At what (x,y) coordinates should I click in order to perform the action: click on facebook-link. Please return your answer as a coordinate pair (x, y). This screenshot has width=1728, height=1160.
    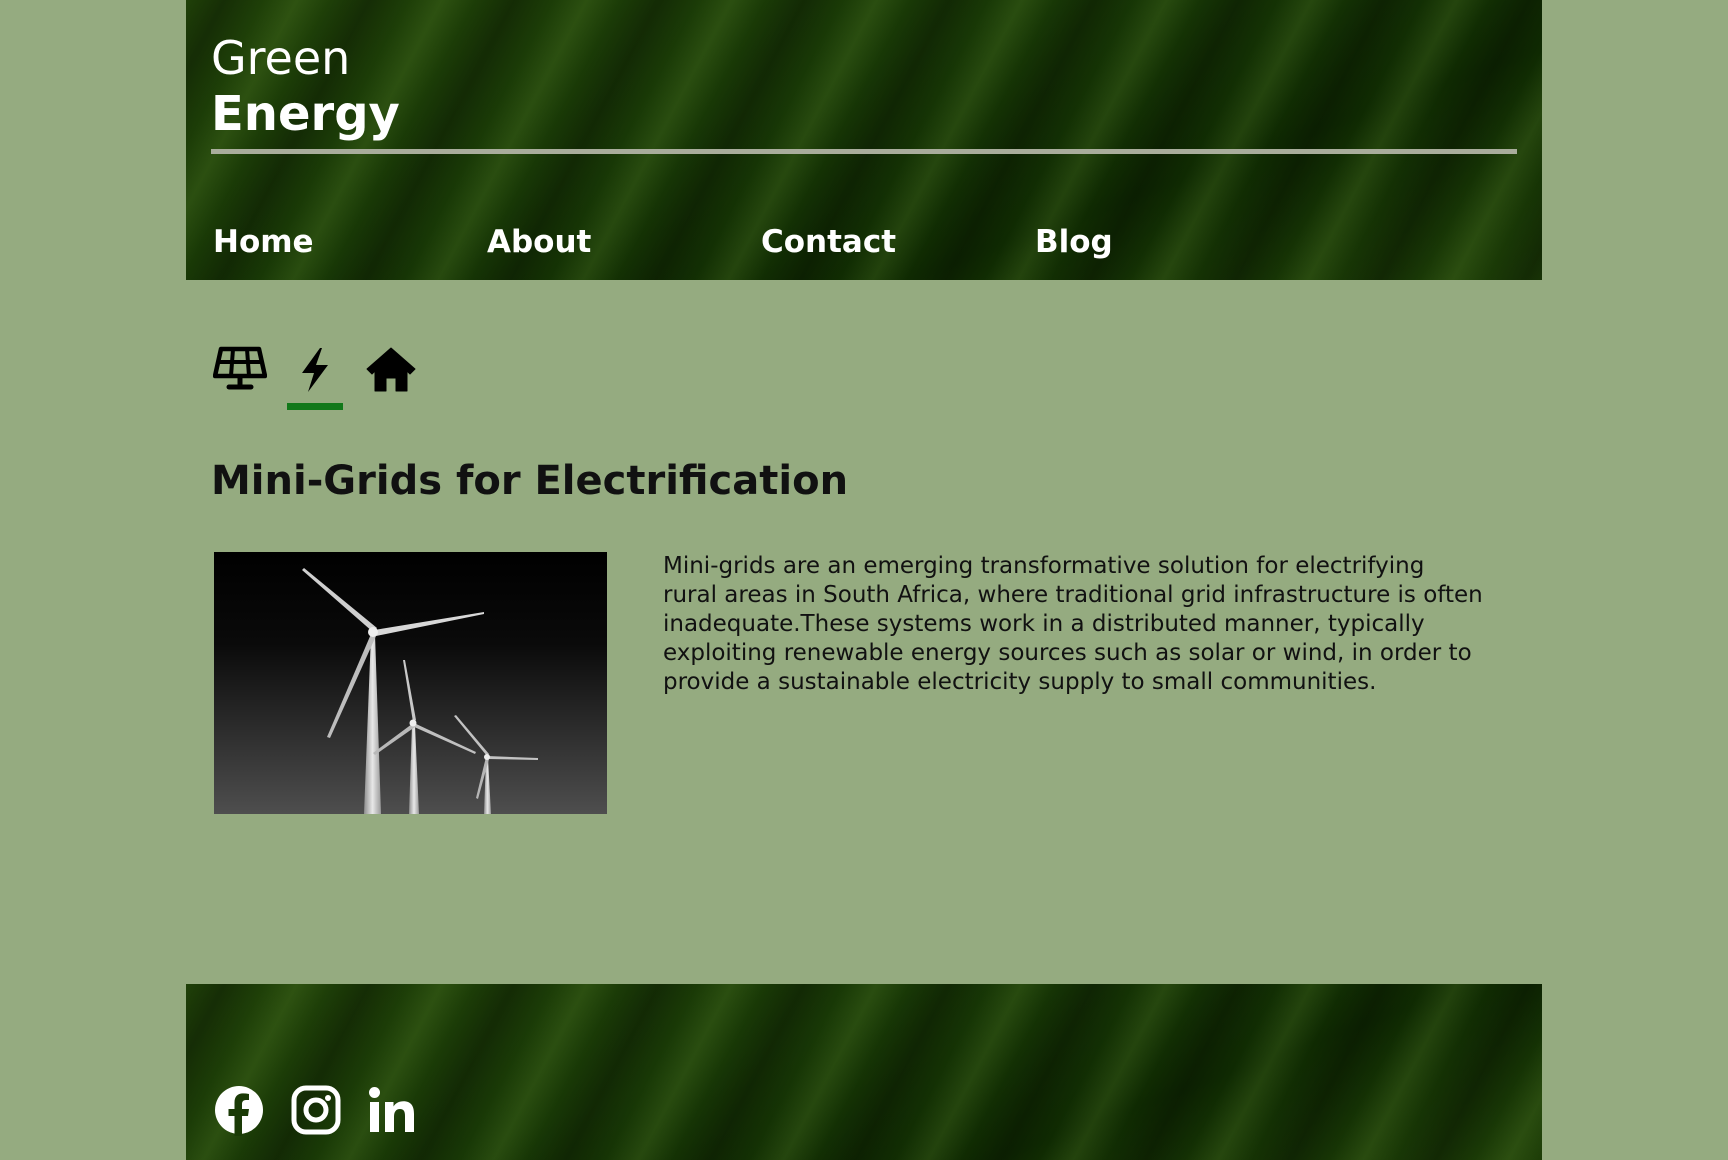
    Looking at the image, I should click on (240, 1111).